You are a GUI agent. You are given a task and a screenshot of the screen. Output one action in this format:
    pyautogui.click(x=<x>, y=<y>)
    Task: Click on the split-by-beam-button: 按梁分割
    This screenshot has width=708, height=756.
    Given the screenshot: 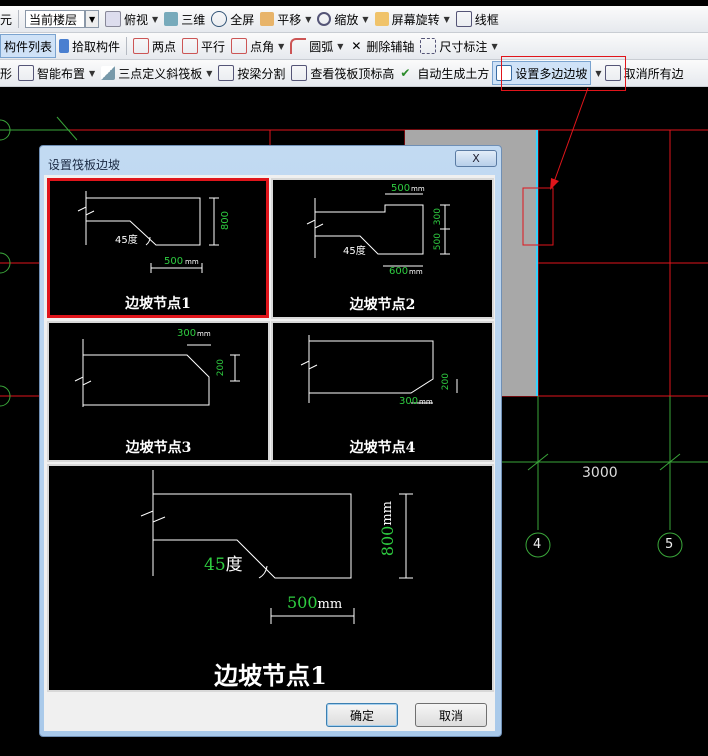 What is the action you would take?
    pyautogui.click(x=251, y=73)
    